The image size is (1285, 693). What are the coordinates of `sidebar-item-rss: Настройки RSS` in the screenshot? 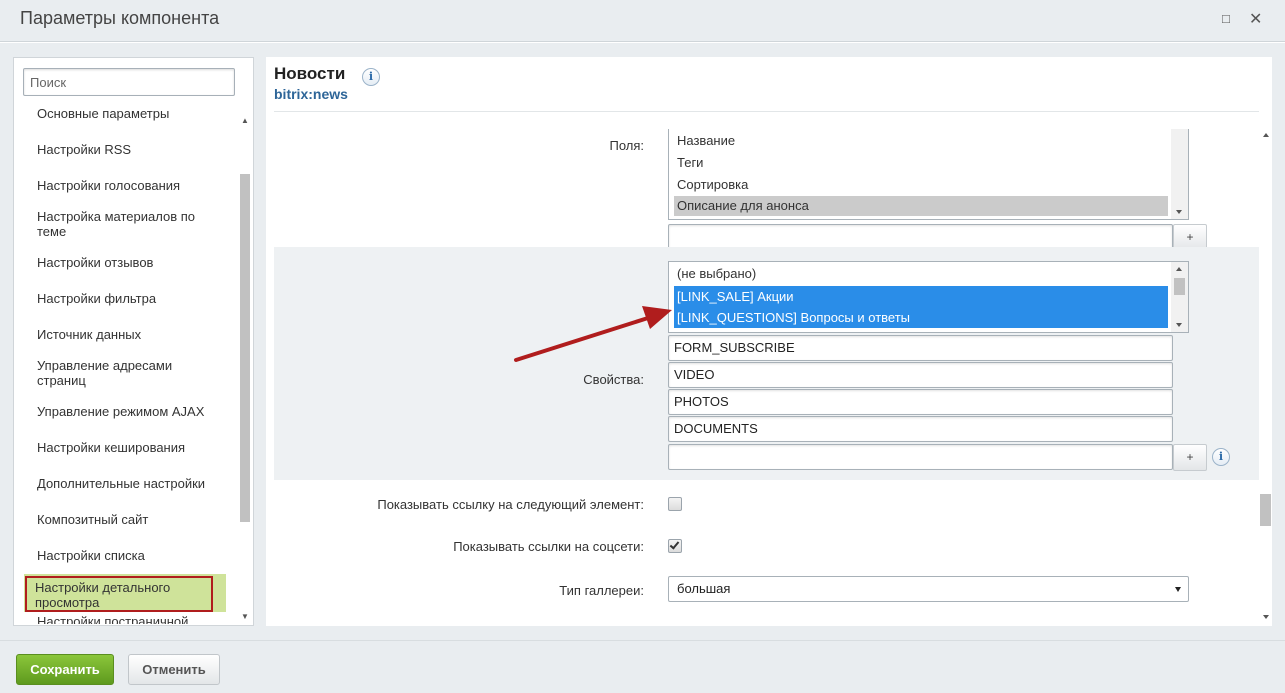 It's located at (127, 149).